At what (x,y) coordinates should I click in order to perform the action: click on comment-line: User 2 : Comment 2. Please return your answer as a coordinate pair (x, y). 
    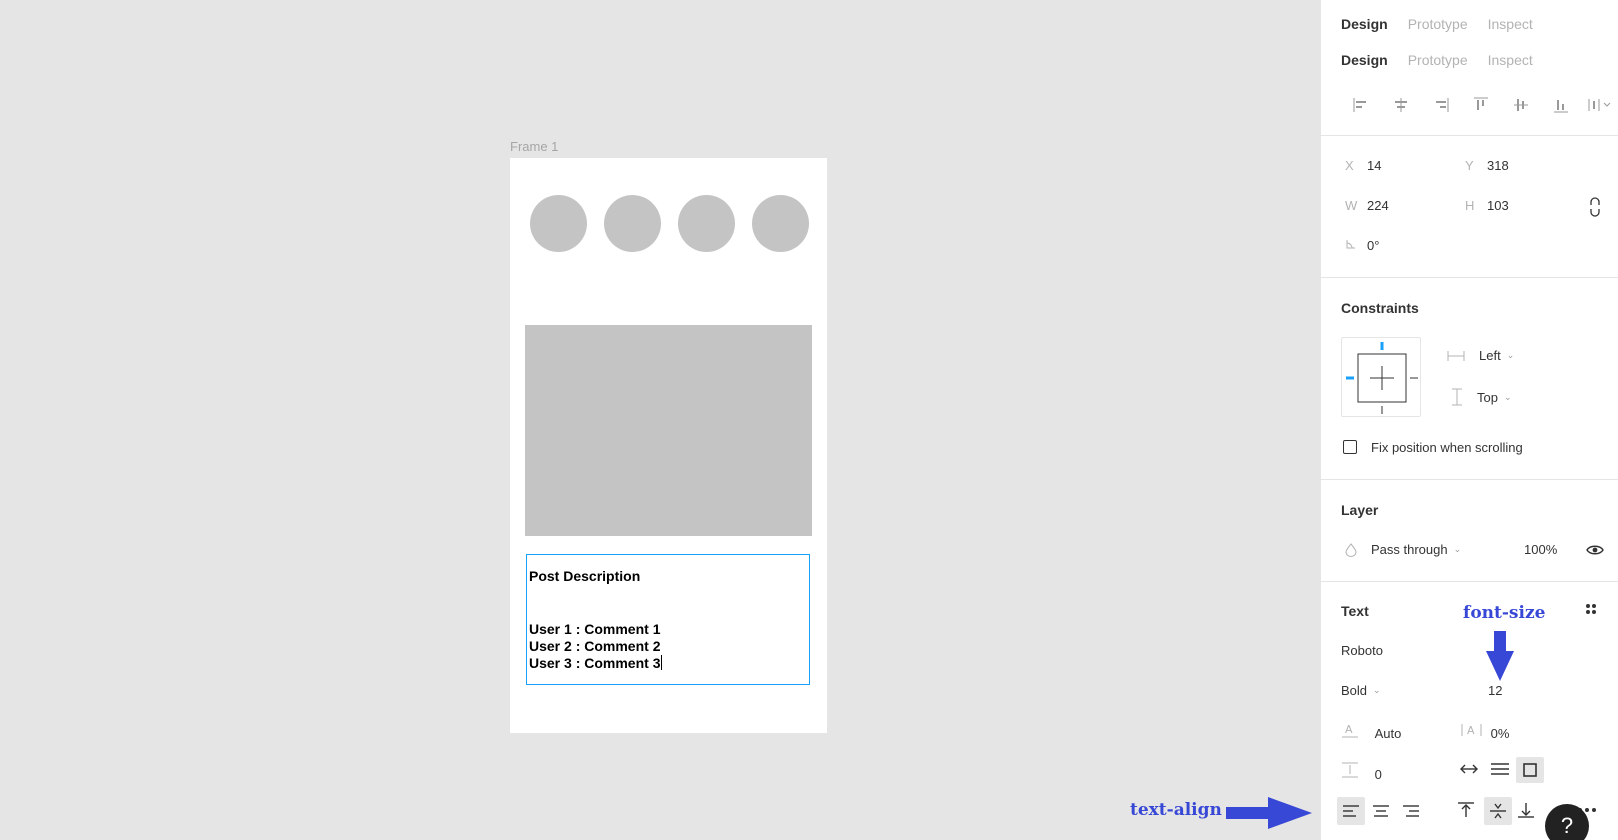
    Looking at the image, I should click on (595, 646).